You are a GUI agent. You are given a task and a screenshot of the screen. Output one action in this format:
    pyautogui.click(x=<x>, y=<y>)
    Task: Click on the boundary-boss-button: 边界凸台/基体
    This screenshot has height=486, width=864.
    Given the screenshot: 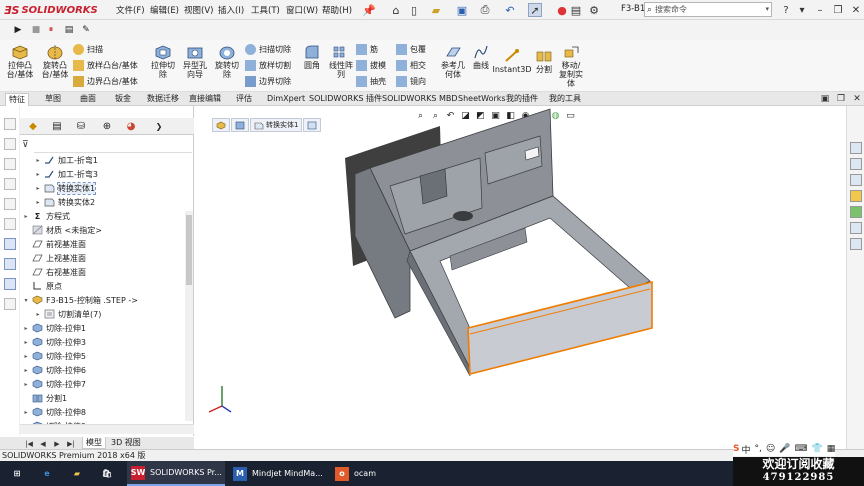 What is the action you would take?
    pyautogui.click(x=105, y=81)
    